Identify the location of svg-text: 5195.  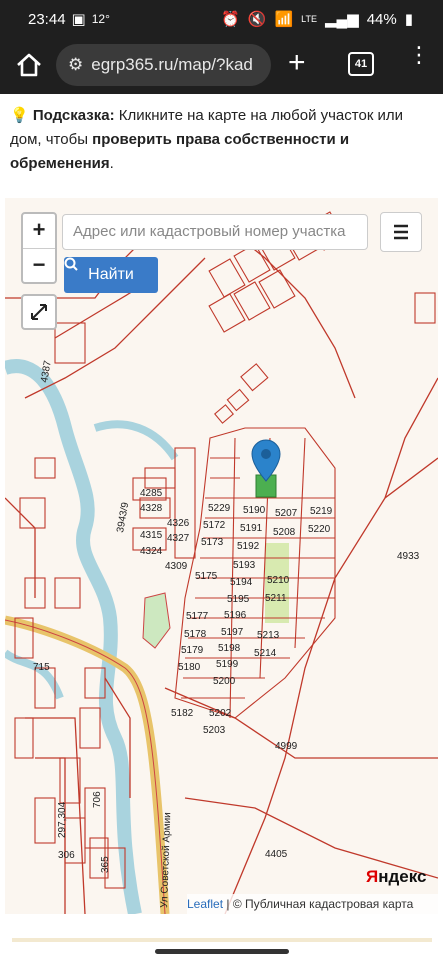
(238, 599).